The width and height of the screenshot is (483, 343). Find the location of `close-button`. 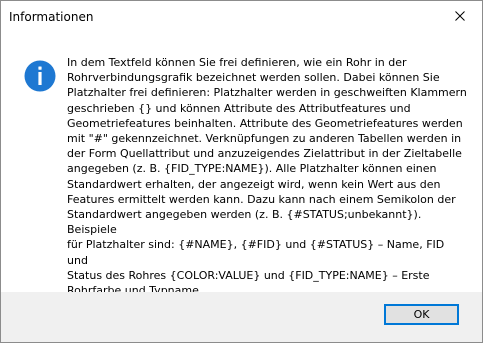

close-button is located at coordinates (459, 16).